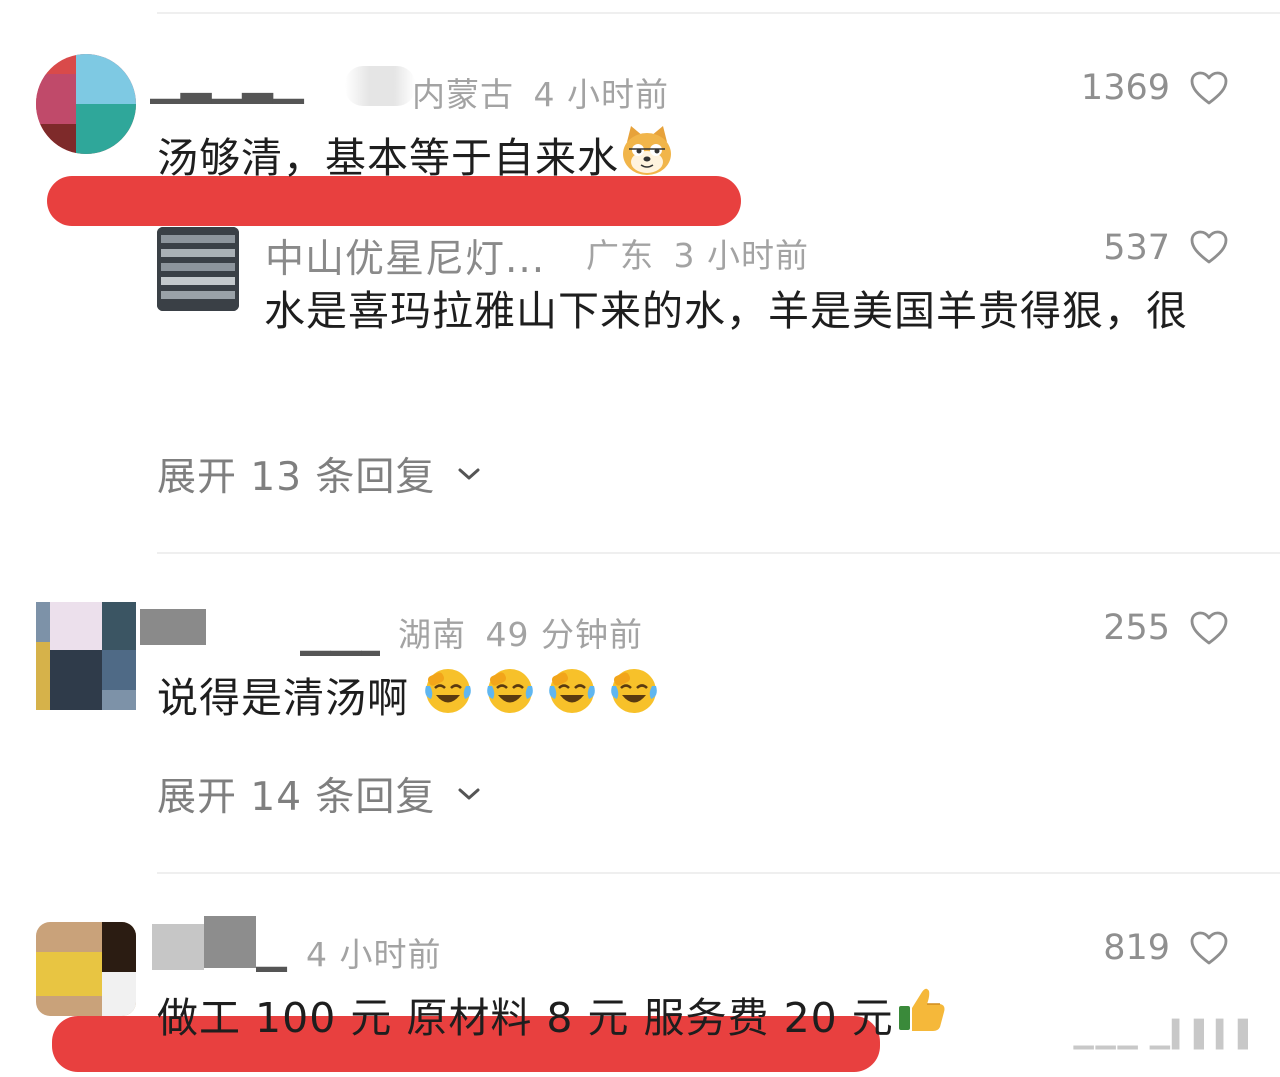  Describe the element at coordinates (250, 93) in the screenshot. I see `username-redacted: ▁▂▁▂▁` at that location.